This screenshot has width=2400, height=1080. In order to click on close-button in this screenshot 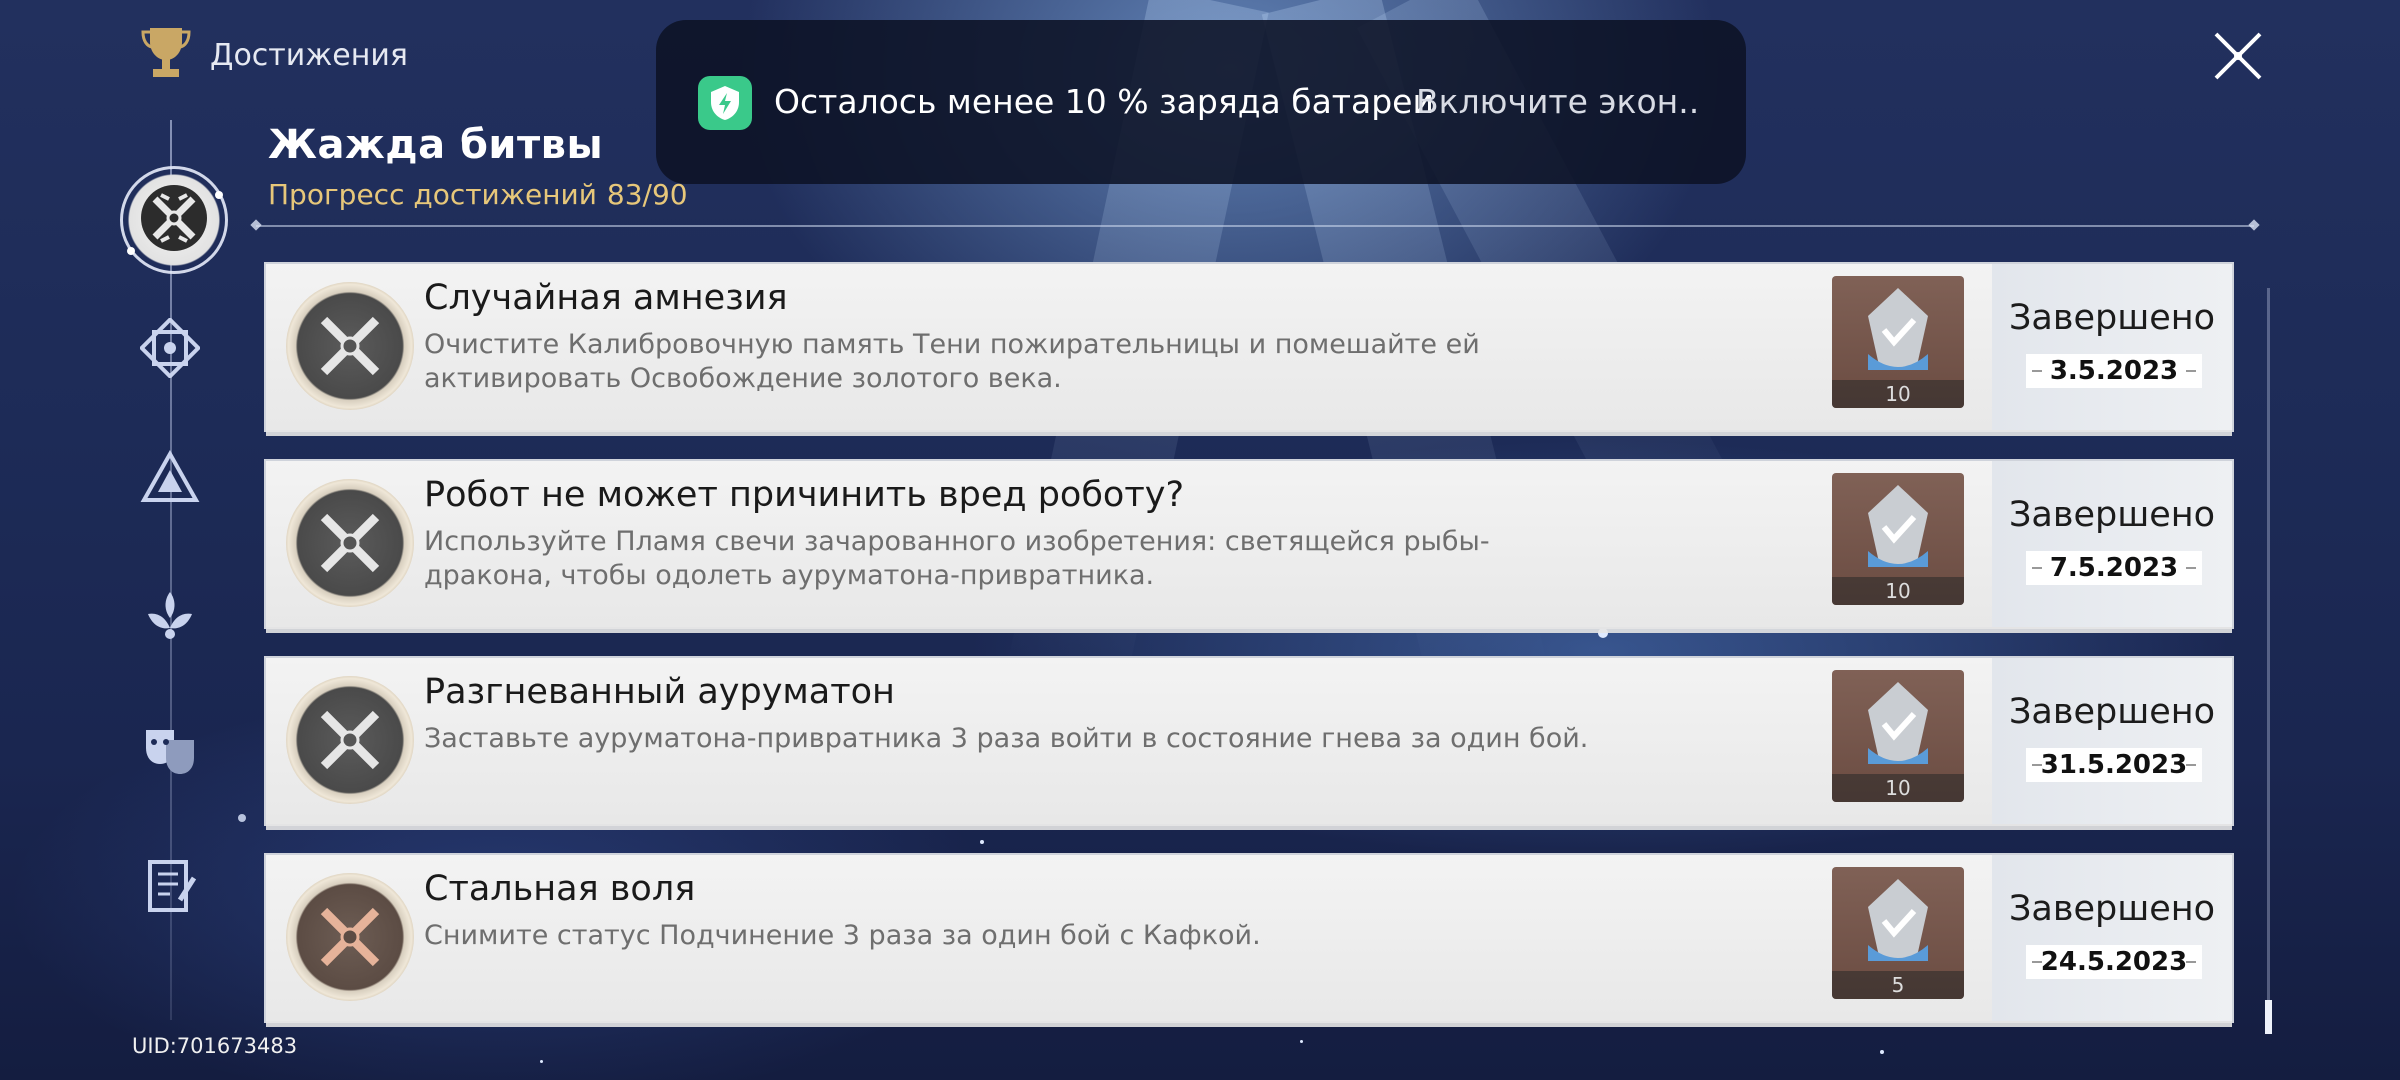, I will do `click(2238, 56)`.